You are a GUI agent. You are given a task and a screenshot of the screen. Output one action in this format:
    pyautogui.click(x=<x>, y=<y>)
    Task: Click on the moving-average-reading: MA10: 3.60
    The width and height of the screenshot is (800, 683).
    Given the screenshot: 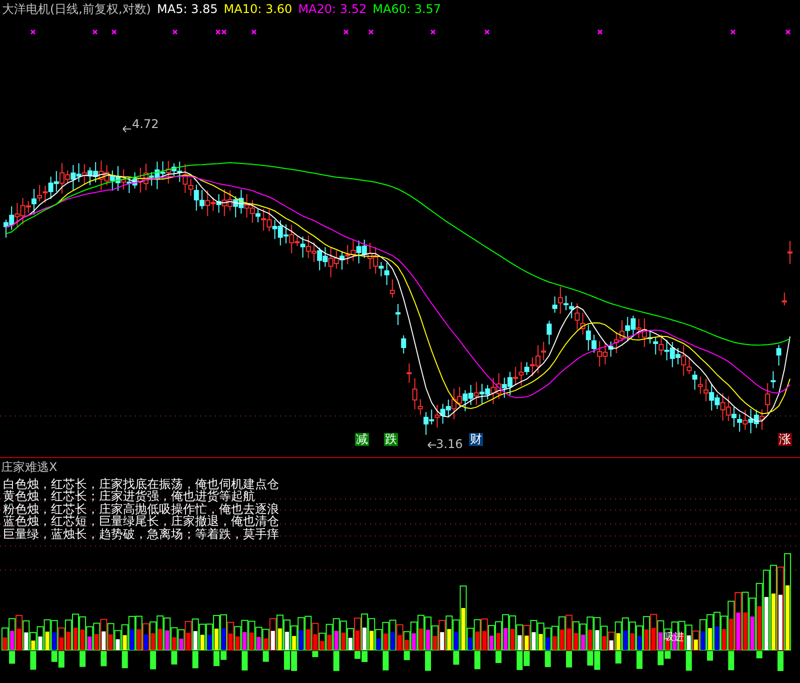 What is the action you would take?
    pyautogui.click(x=258, y=9)
    